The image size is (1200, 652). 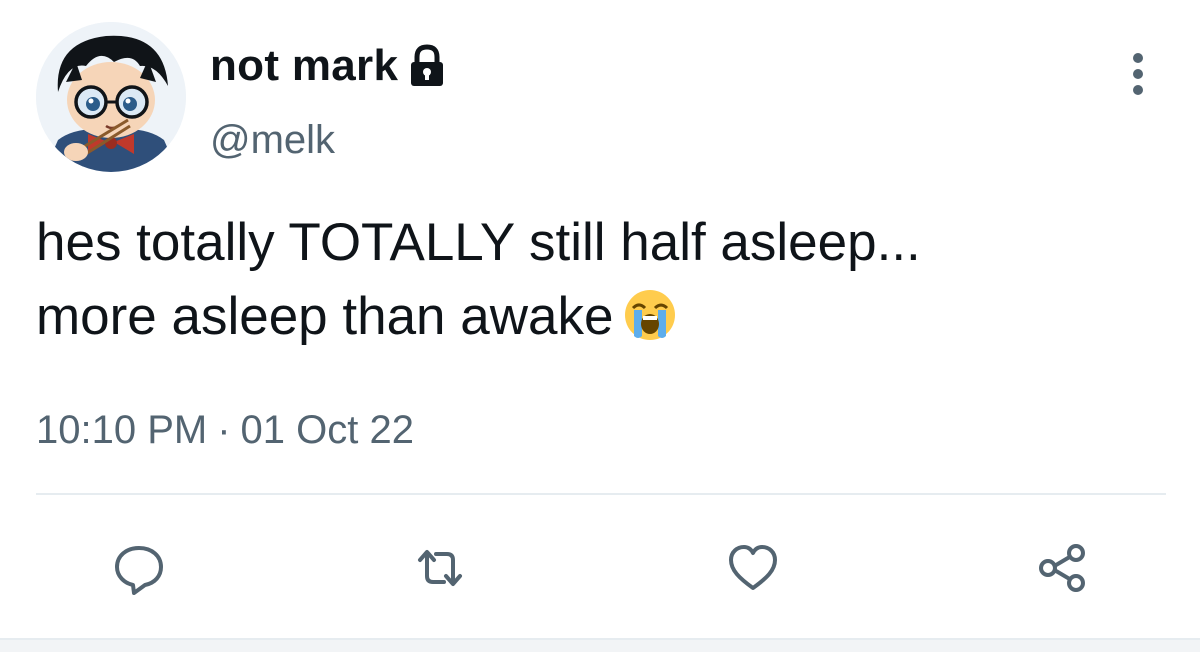 I want to click on divider, so click(x=601, y=494).